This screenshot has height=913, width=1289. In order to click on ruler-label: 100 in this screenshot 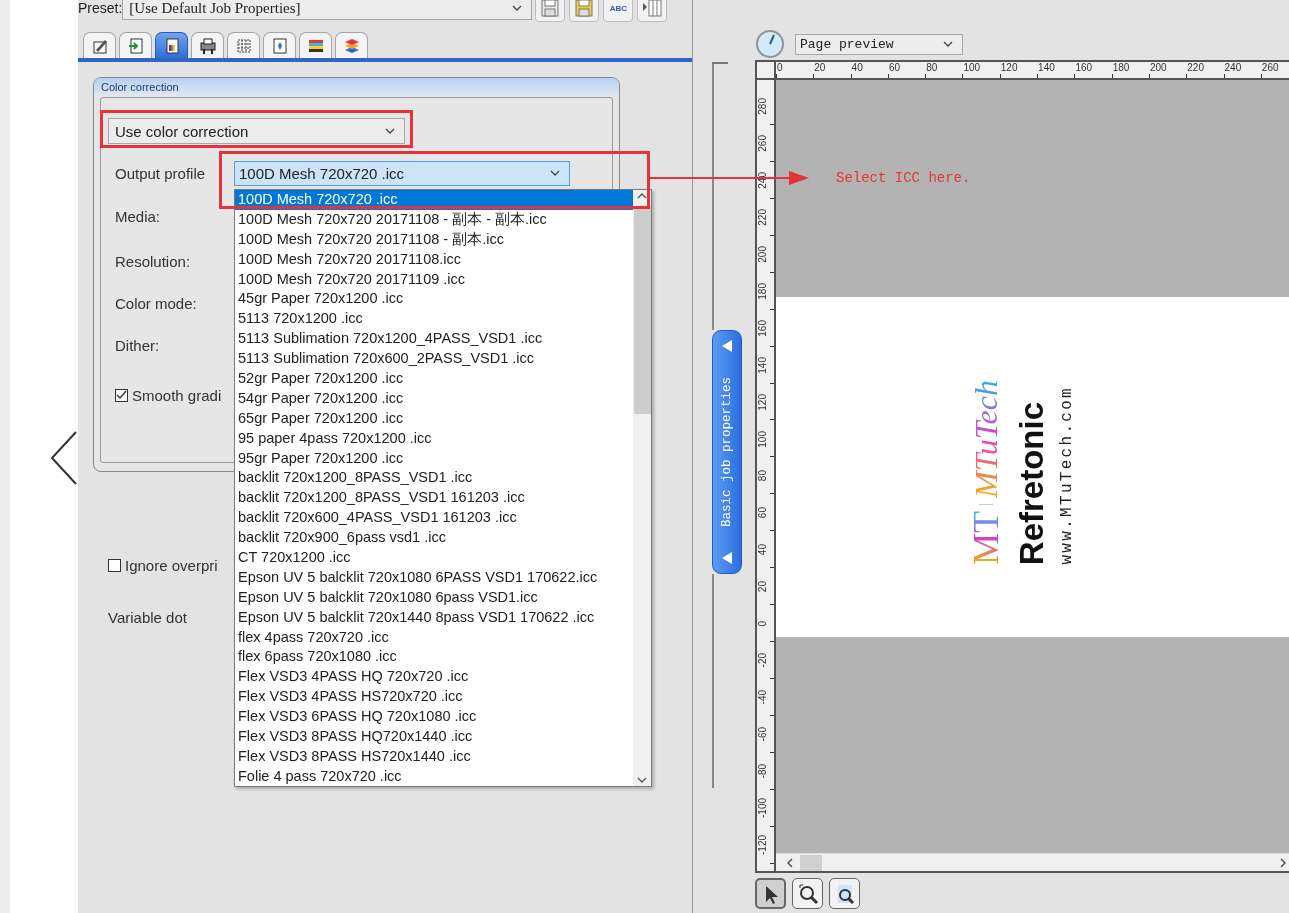, I will do `click(972, 67)`.